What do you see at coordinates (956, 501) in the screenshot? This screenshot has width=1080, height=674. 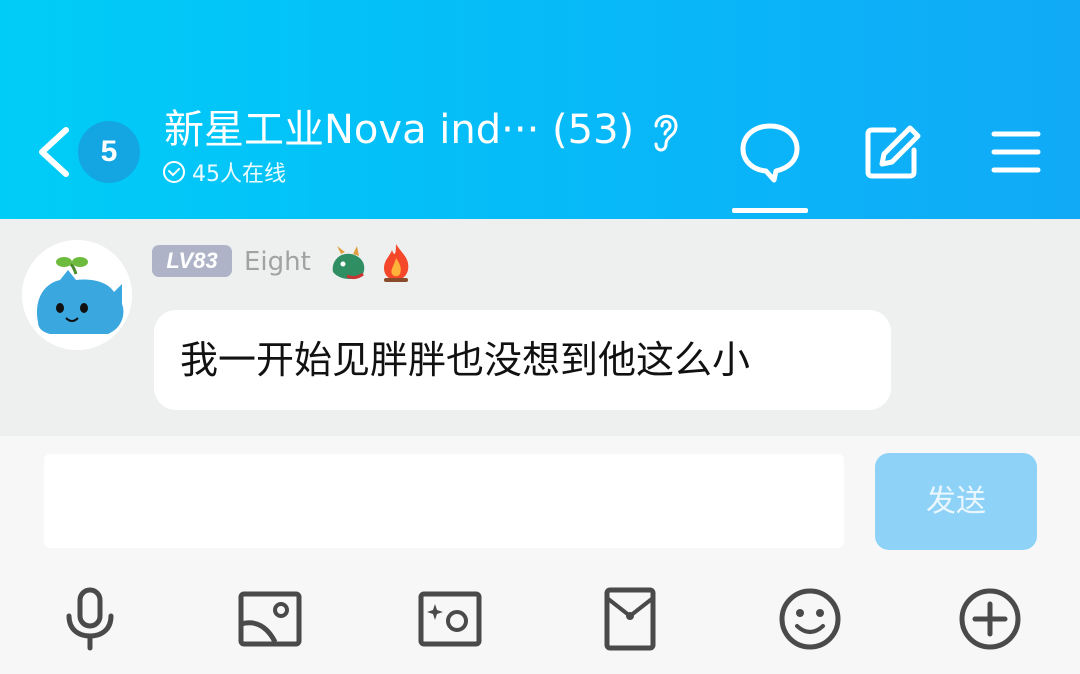 I see `send-button: 发送` at bounding box center [956, 501].